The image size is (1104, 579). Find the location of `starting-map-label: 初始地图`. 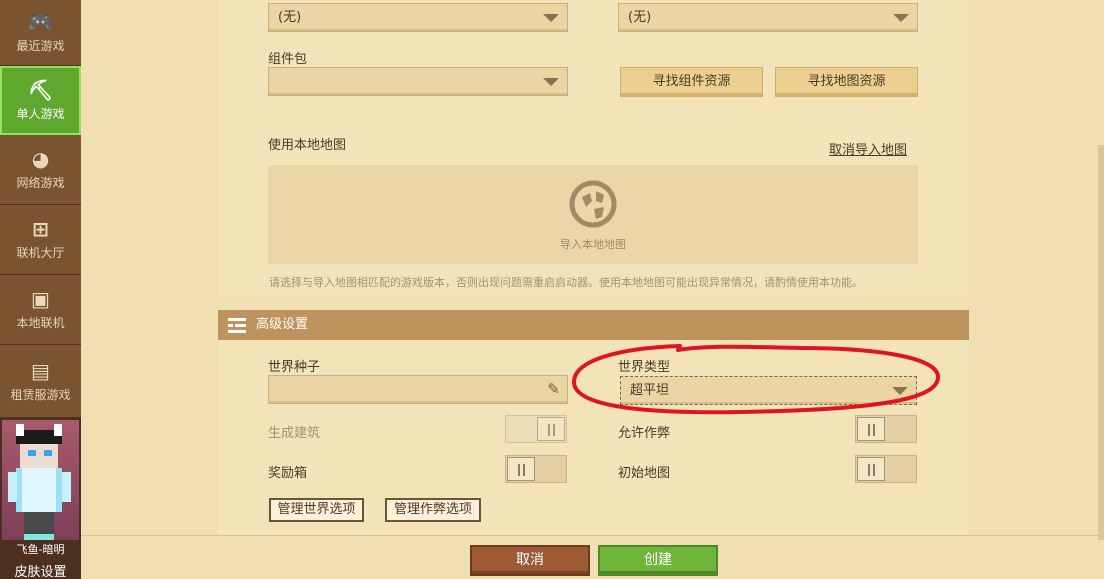

starting-map-label: 初始地图 is located at coordinates (644, 473).